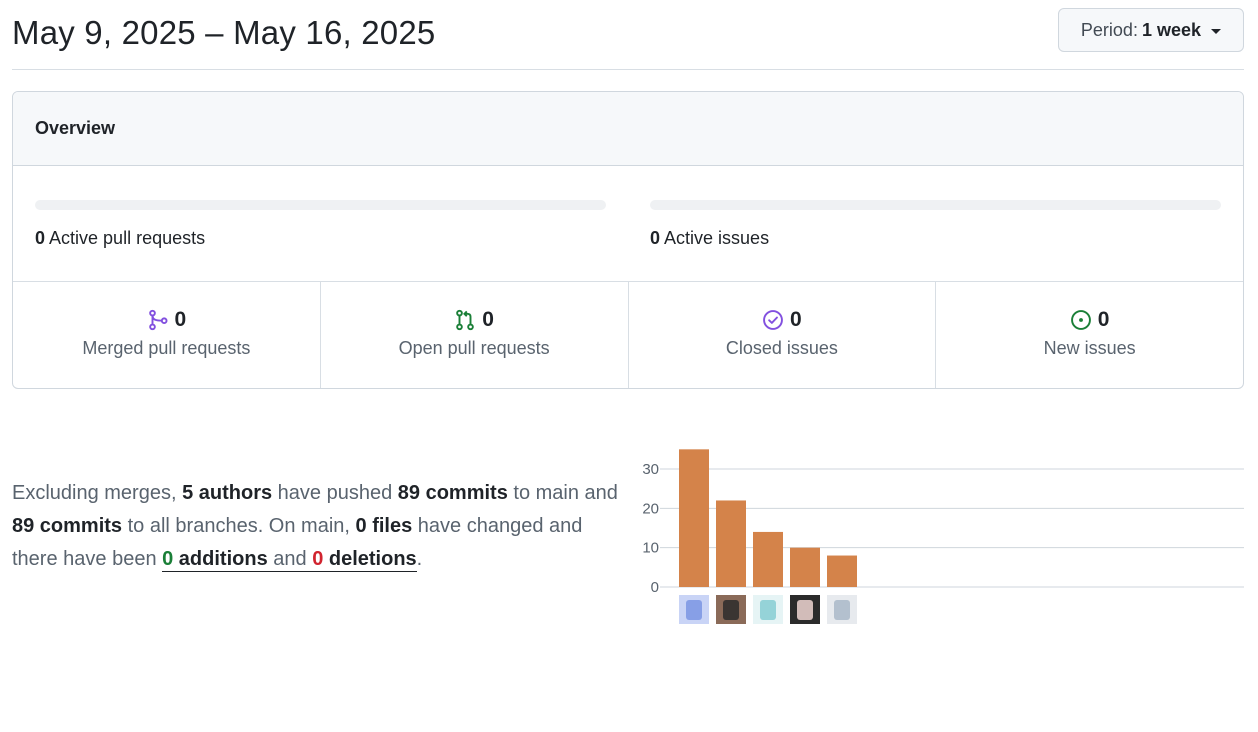  What do you see at coordinates (562, 493) in the screenshot?
I see `summary-text: to main and` at bounding box center [562, 493].